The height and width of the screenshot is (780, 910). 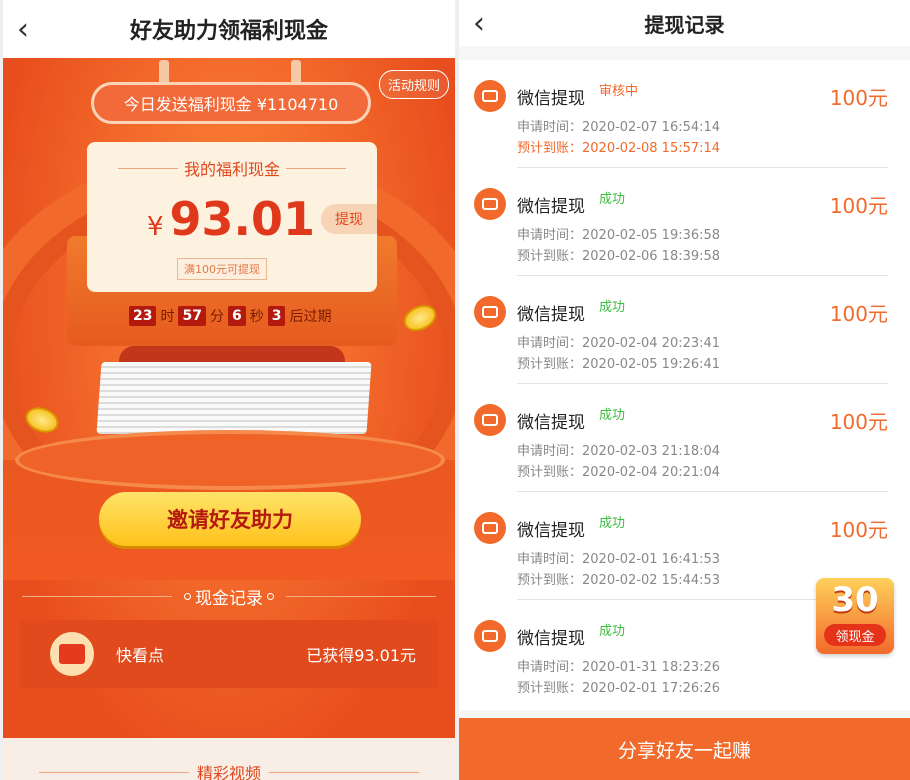 I want to click on cash-records-heading: 现金记录, so click(x=229, y=596).